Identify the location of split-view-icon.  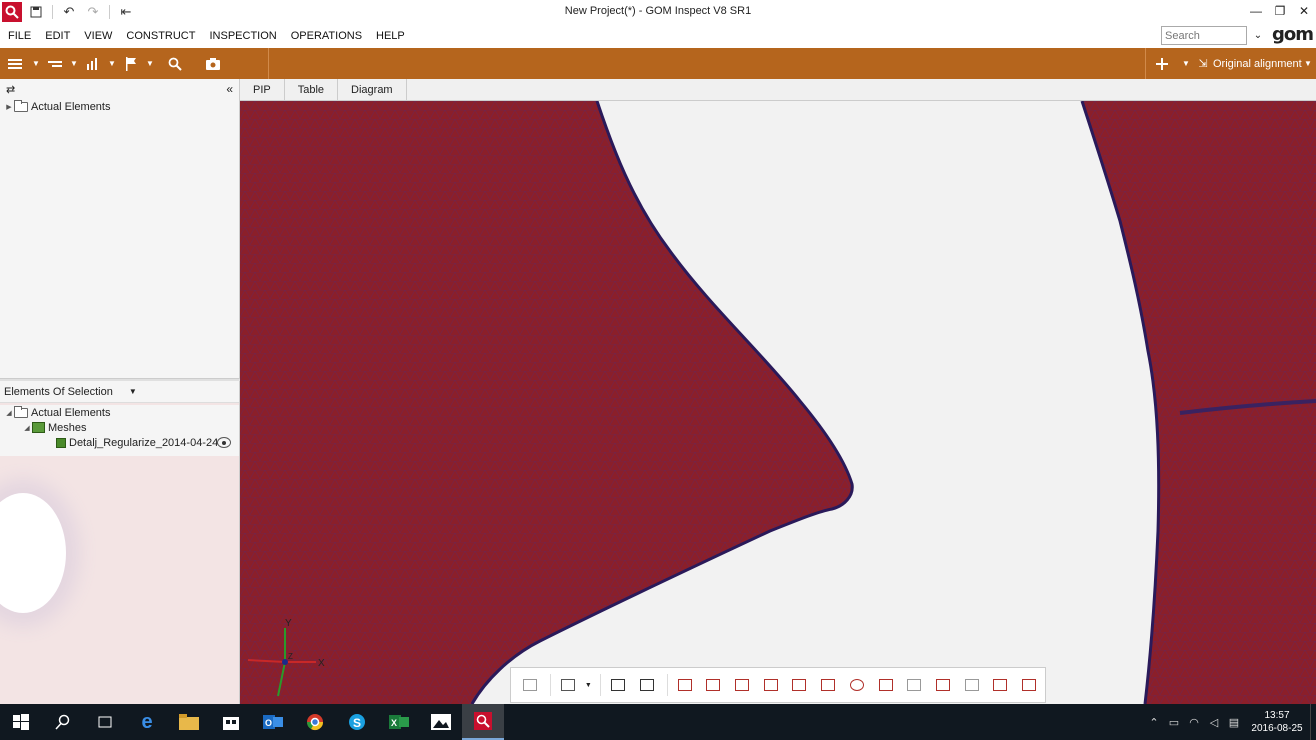
(647, 685).